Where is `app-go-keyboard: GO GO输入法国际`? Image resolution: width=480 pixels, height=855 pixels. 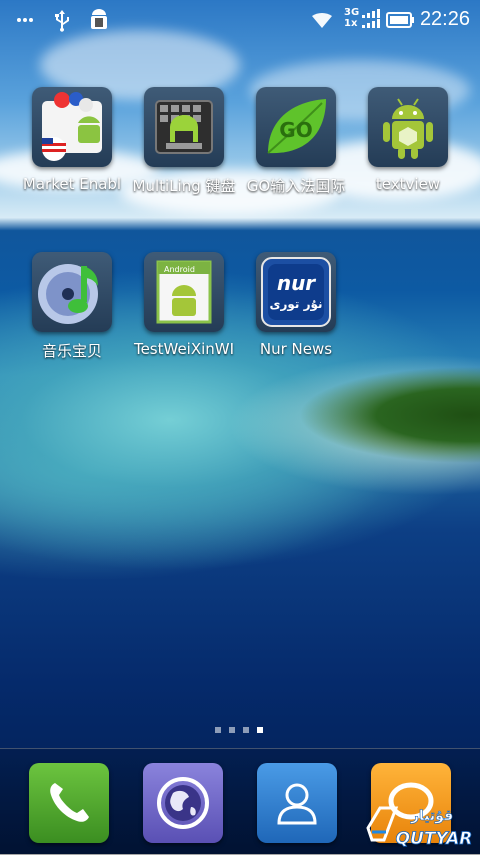
app-go-keyboard: GO GO输入法国际 is located at coordinates (296, 141).